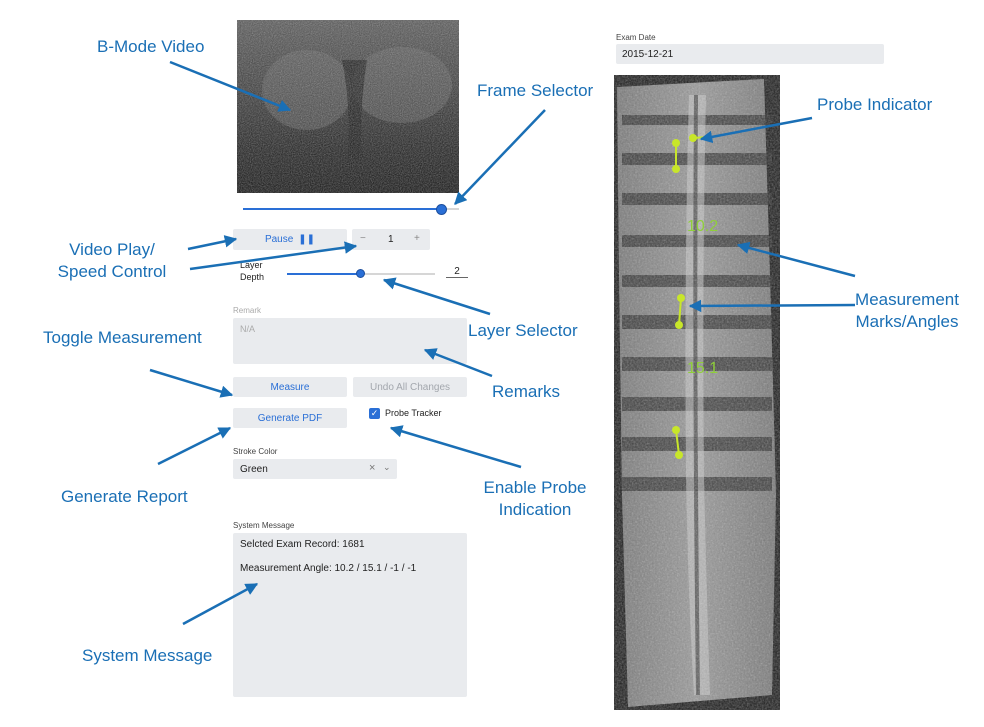 The image size is (984, 727). What do you see at coordinates (535, 509) in the screenshot?
I see `annotation-enable-probe-line2: Indication` at bounding box center [535, 509].